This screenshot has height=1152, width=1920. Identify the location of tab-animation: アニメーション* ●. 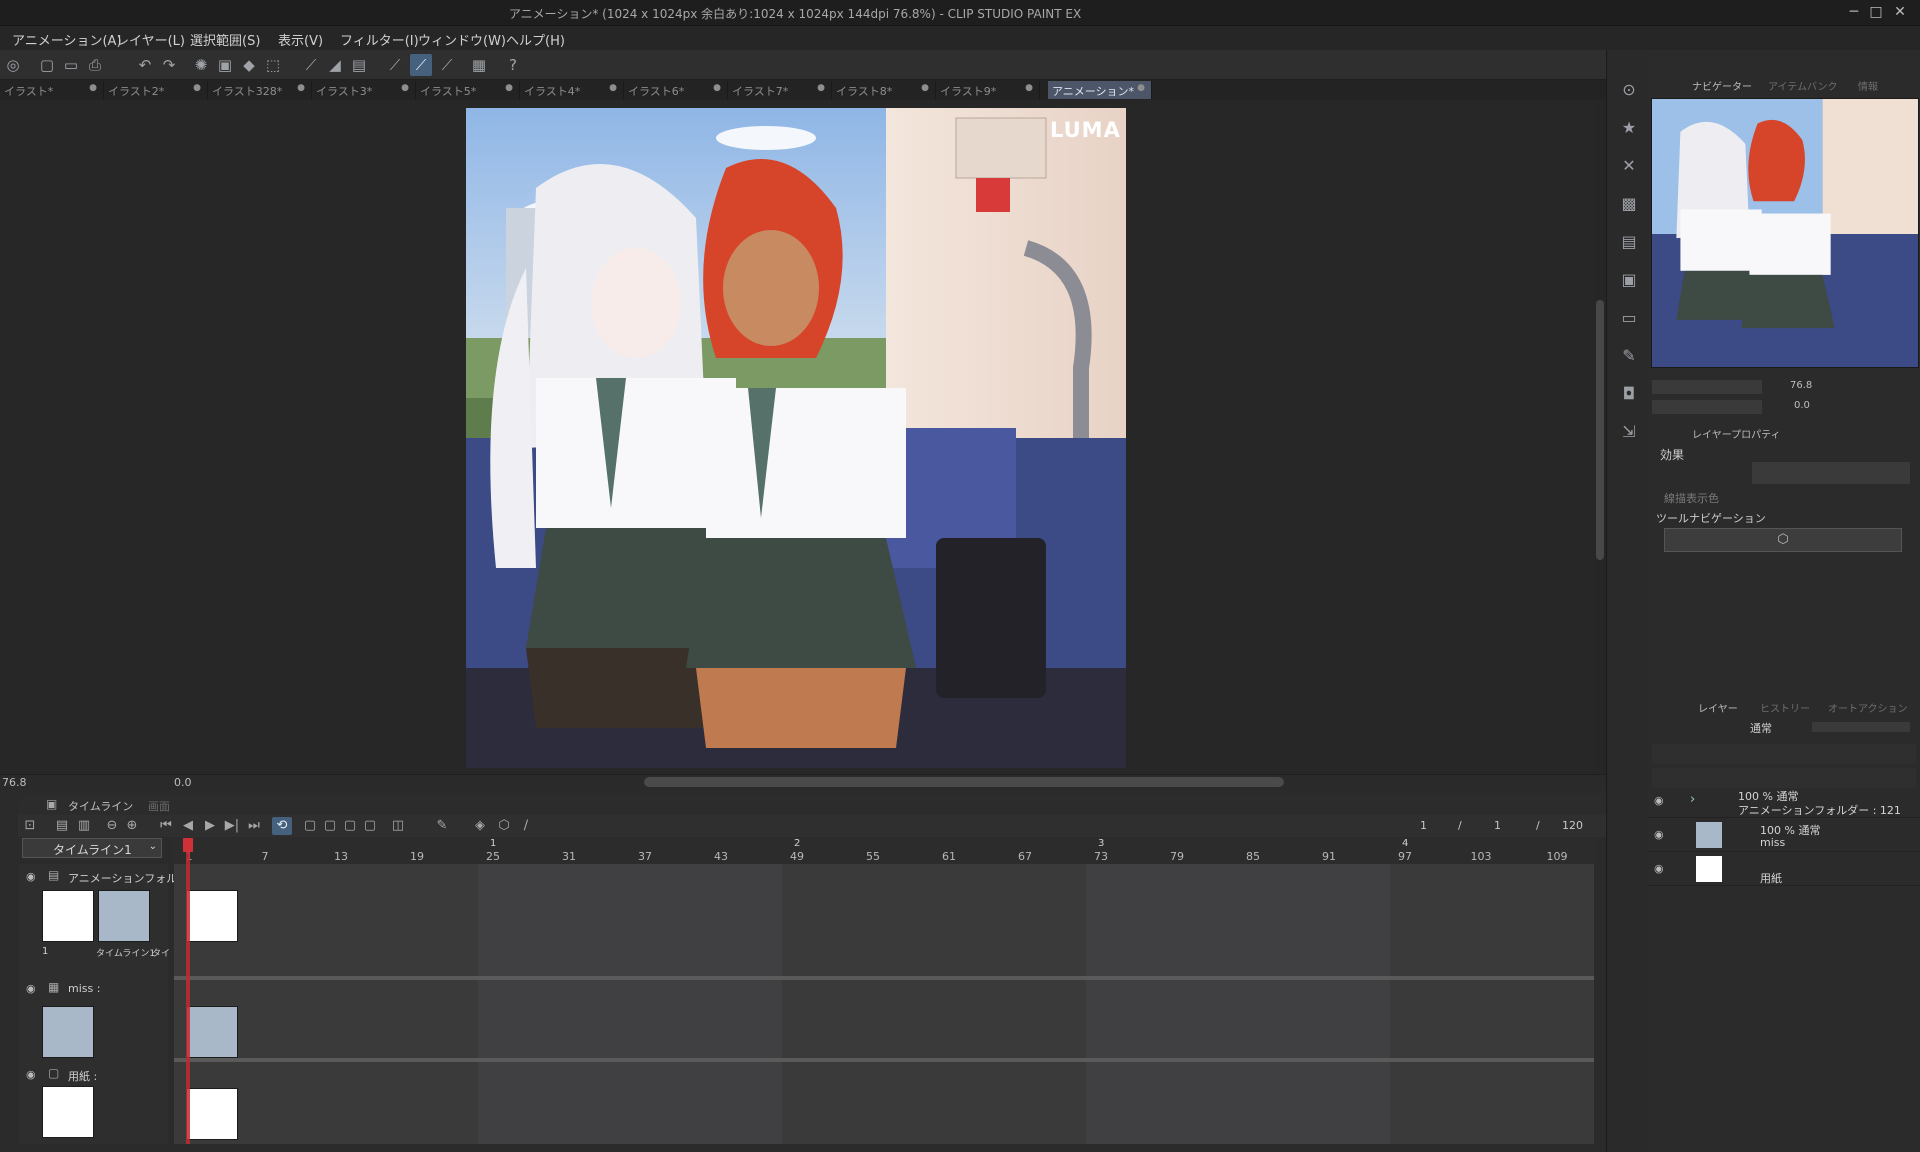
(1100, 90).